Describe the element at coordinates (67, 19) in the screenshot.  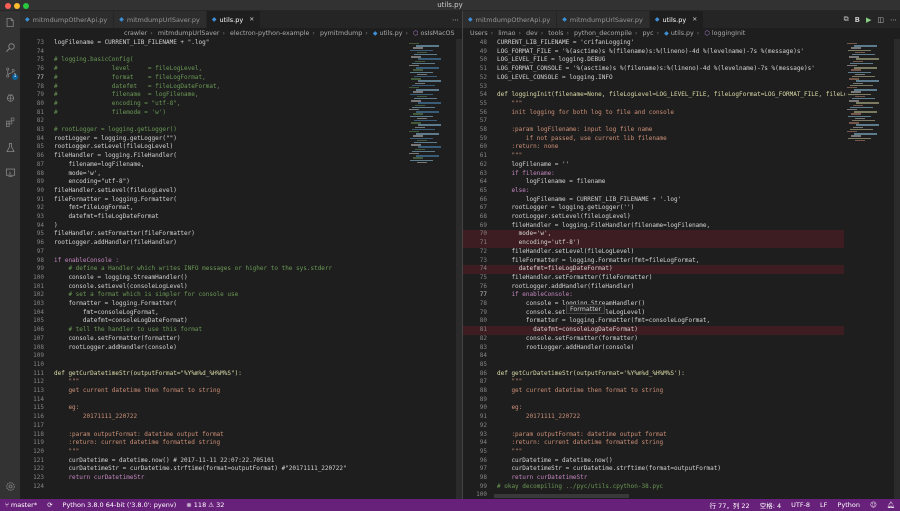
I see `left-tab-mitmdumpotherapi: ◆ mitmdumpOtherApi.py` at that location.